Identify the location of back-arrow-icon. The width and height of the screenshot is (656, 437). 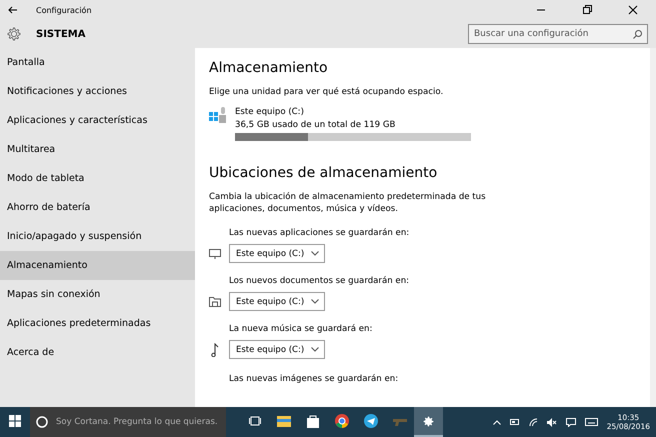
(13, 10).